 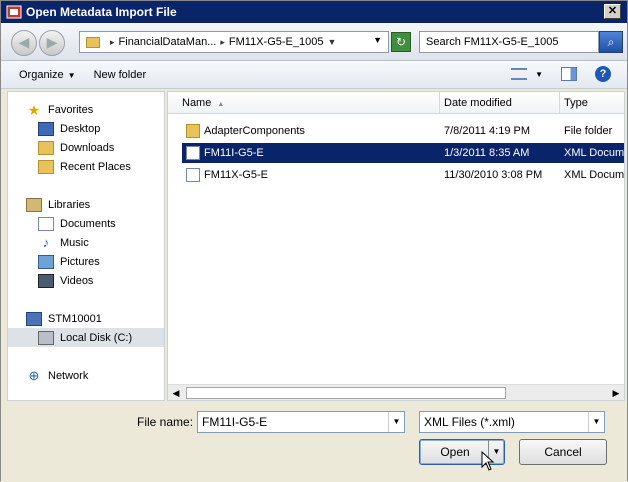 What do you see at coordinates (75, 318) in the screenshot?
I see `nav-label: STM10001` at bounding box center [75, 318].